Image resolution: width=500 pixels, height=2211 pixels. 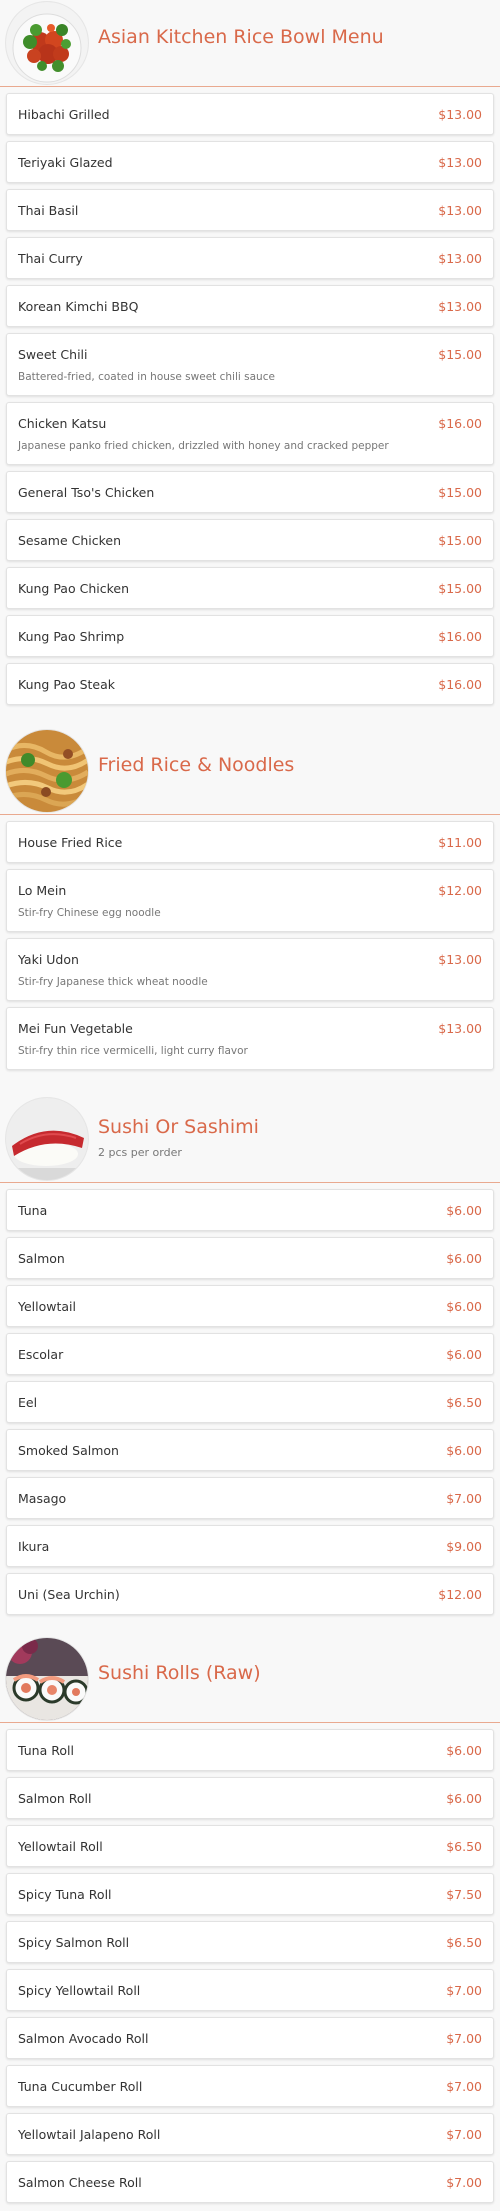 What do you see at coordinates (250, 114) in the screenshot?
I see `menu-item: Hibachi Grilled $13.00` at bounding box center [250, 114].